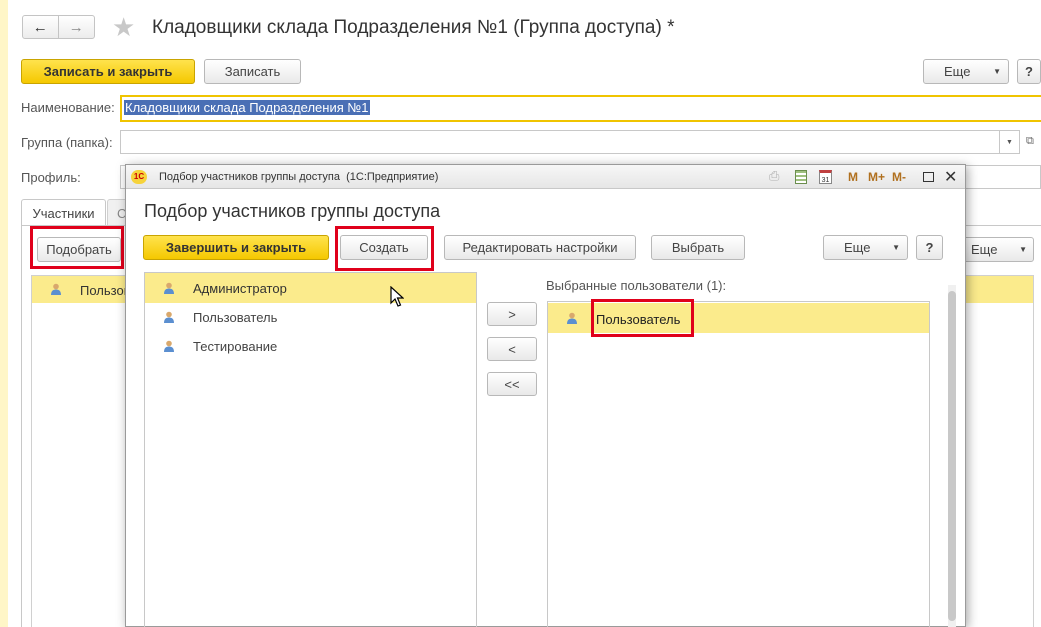 The width and height of the screenshot is (1041, 627). Describe the element at coordinates (235, 346) in the screenshot. I see `list-item-label: Тестирование` at that location.